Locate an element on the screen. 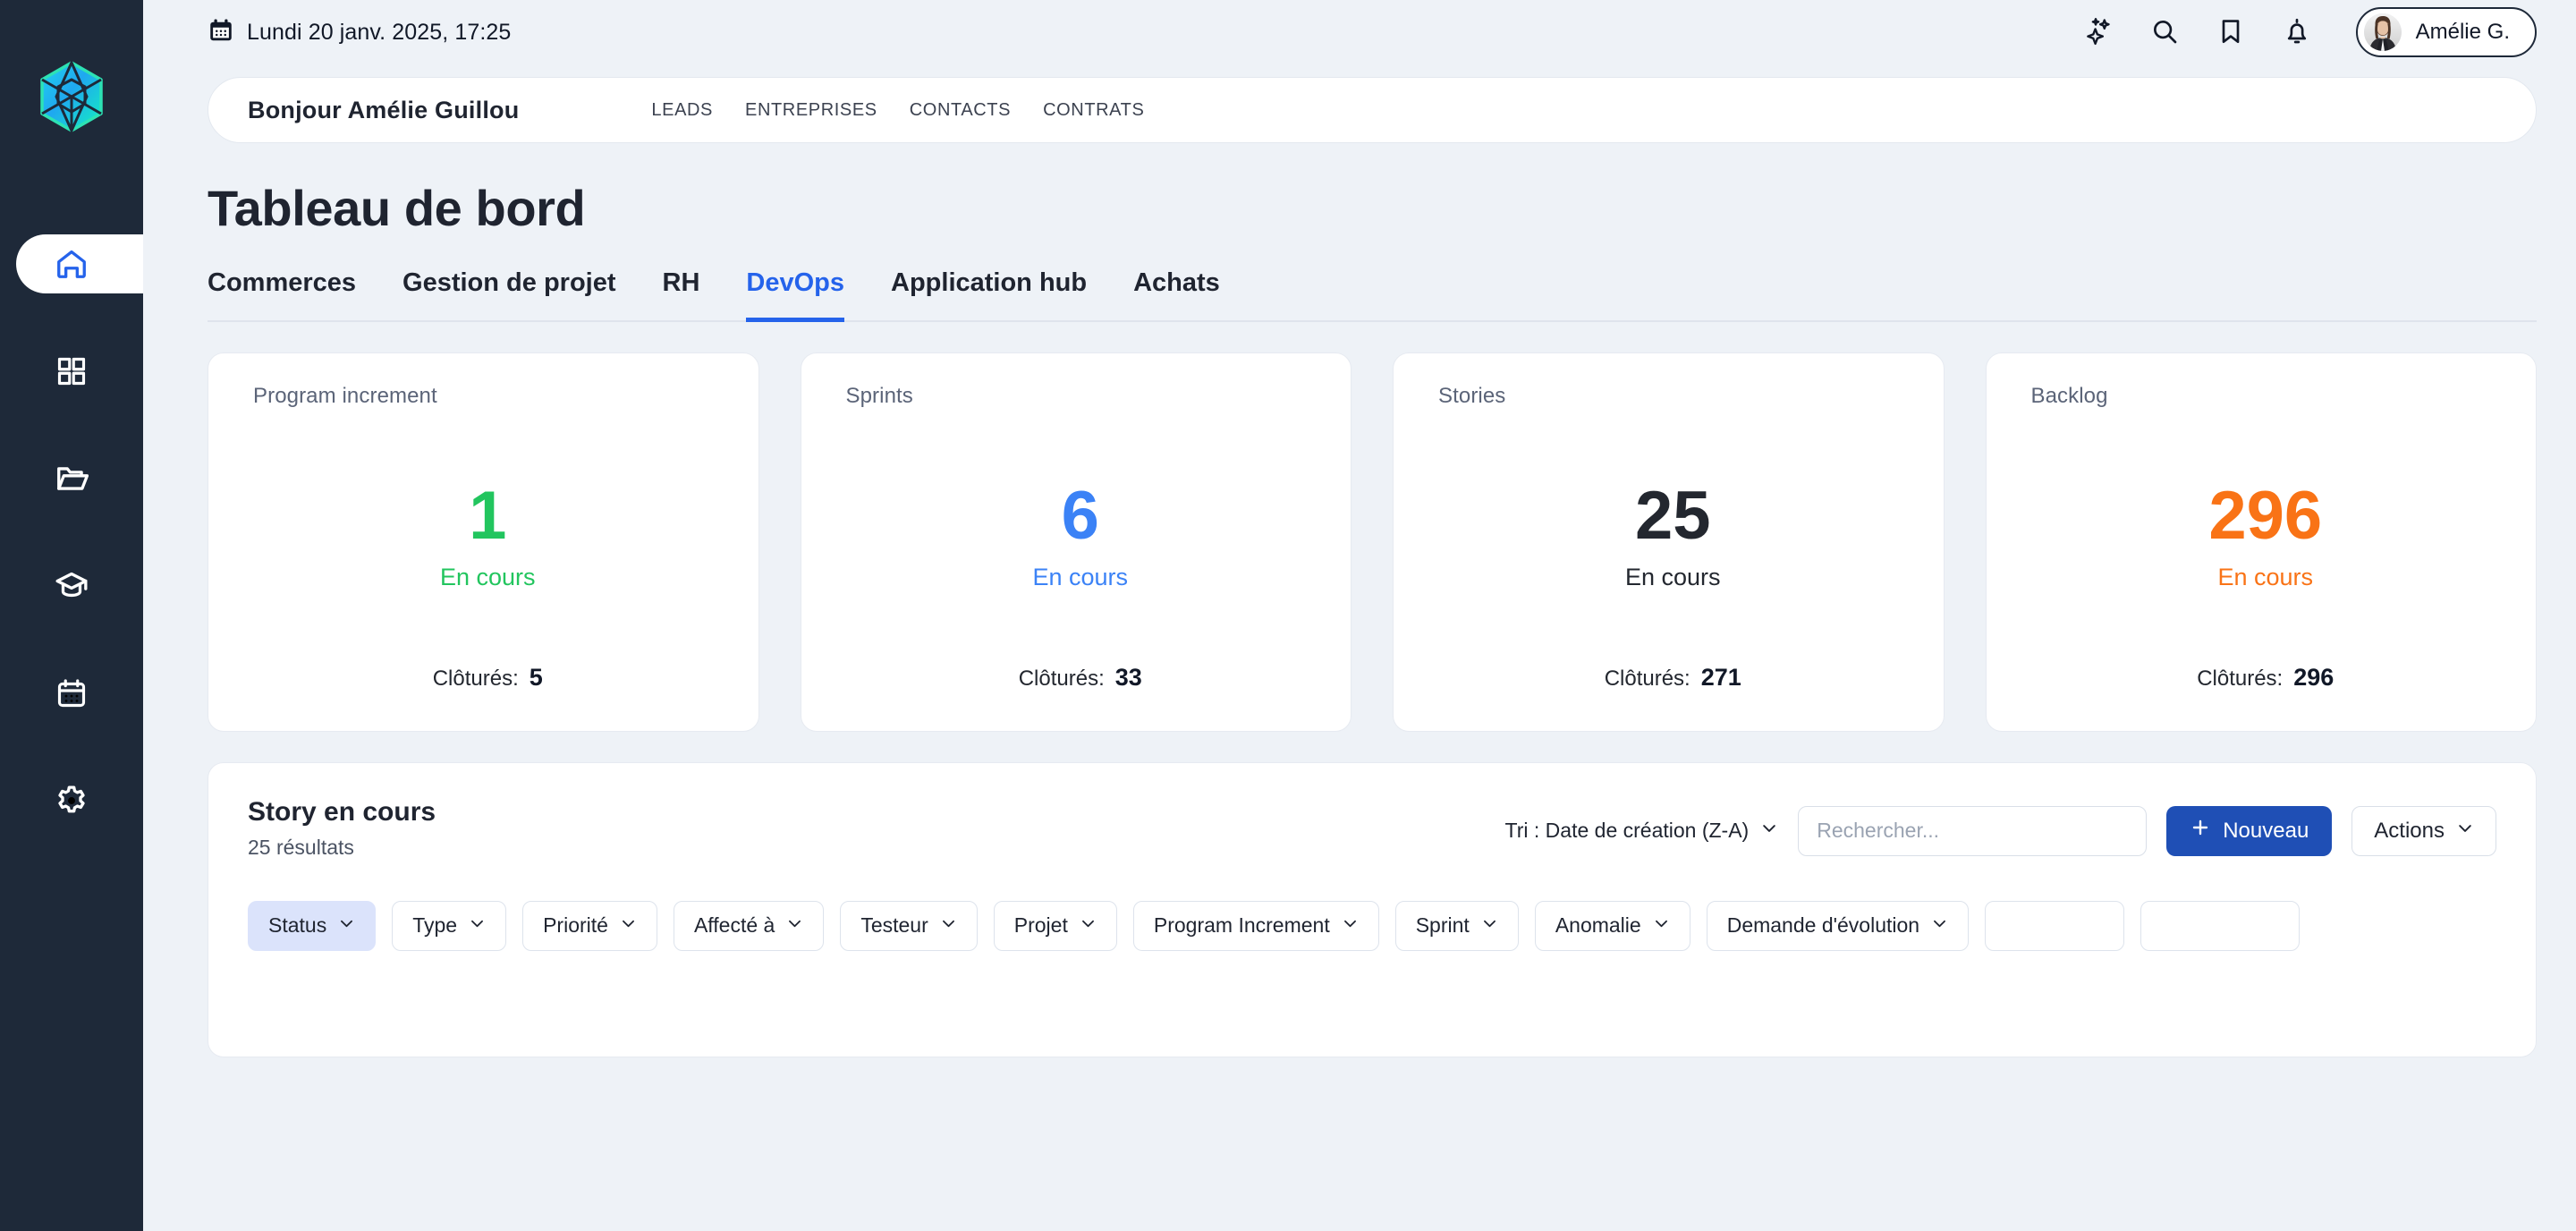  user-menu: Amélie G. is located at coordinates (2446, 32).